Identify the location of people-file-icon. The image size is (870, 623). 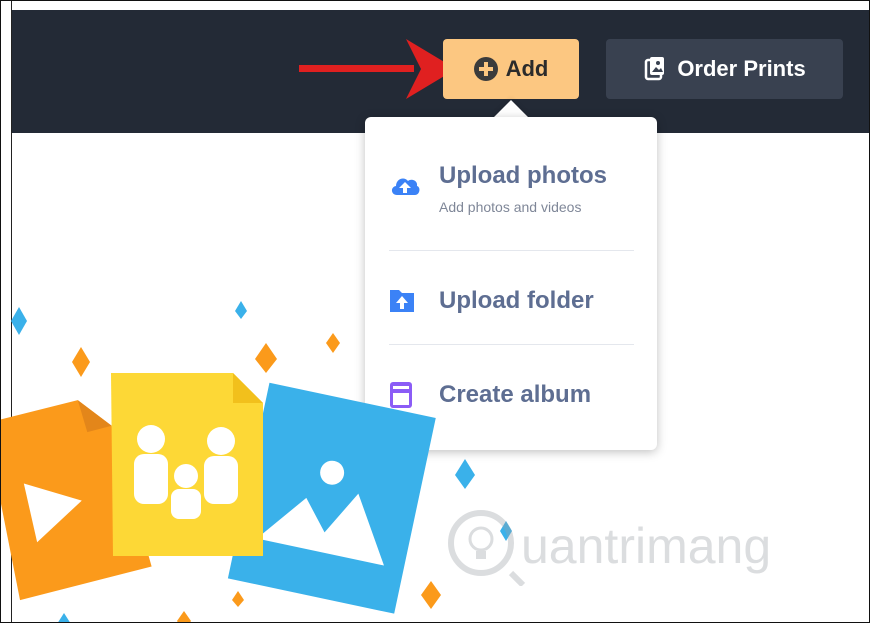
(187, 464).